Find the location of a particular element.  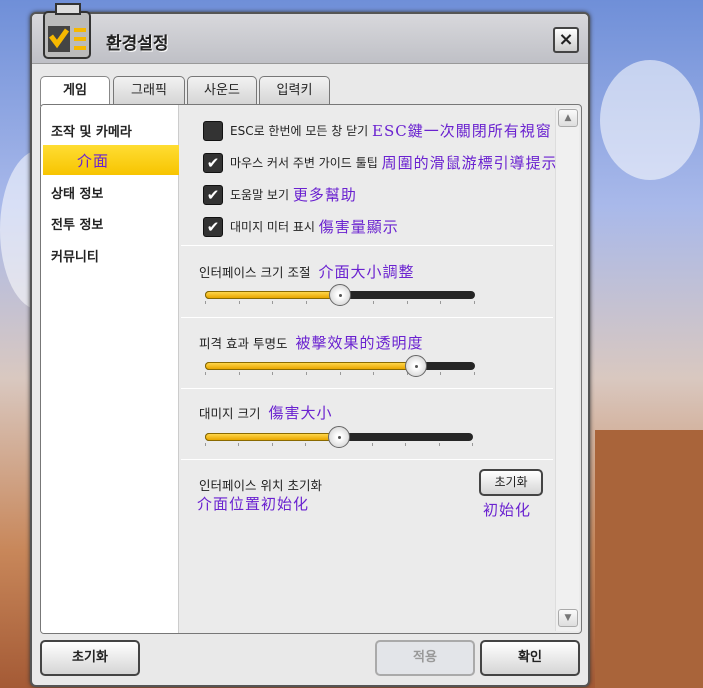

hit-effect-opacity-slider is located at coordinates (340, 366).